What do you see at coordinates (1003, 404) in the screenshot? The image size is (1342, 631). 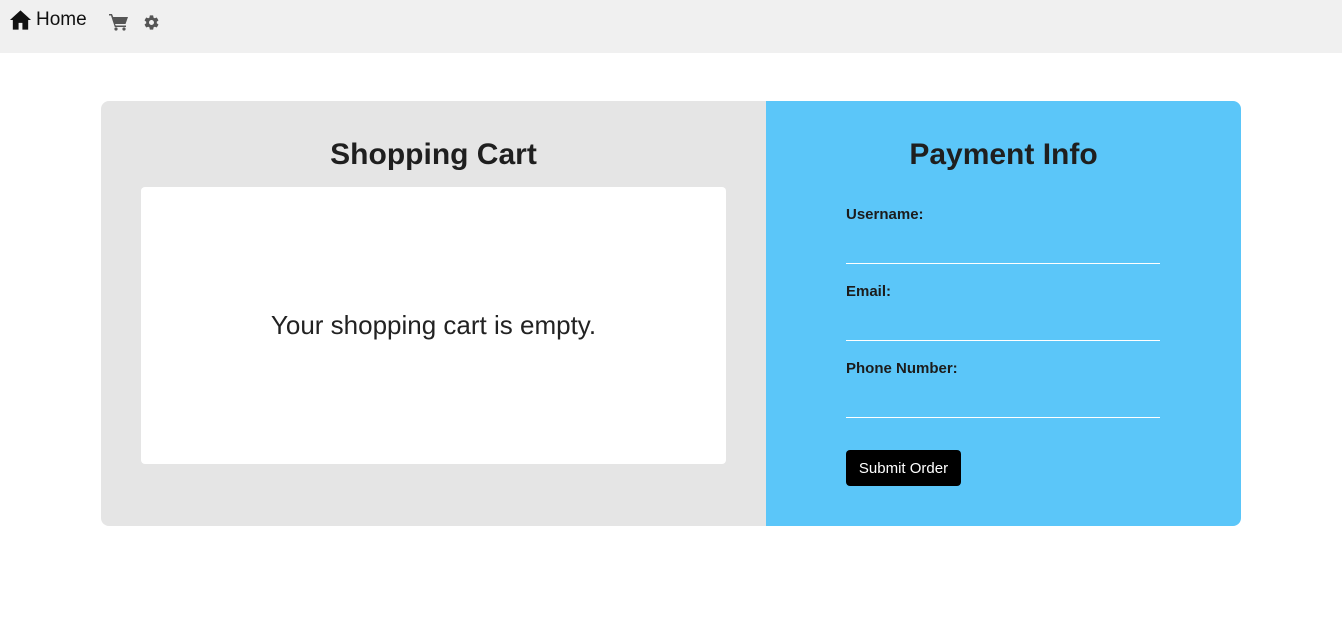 I see `phone-input` at bounding box center [1003, 404].